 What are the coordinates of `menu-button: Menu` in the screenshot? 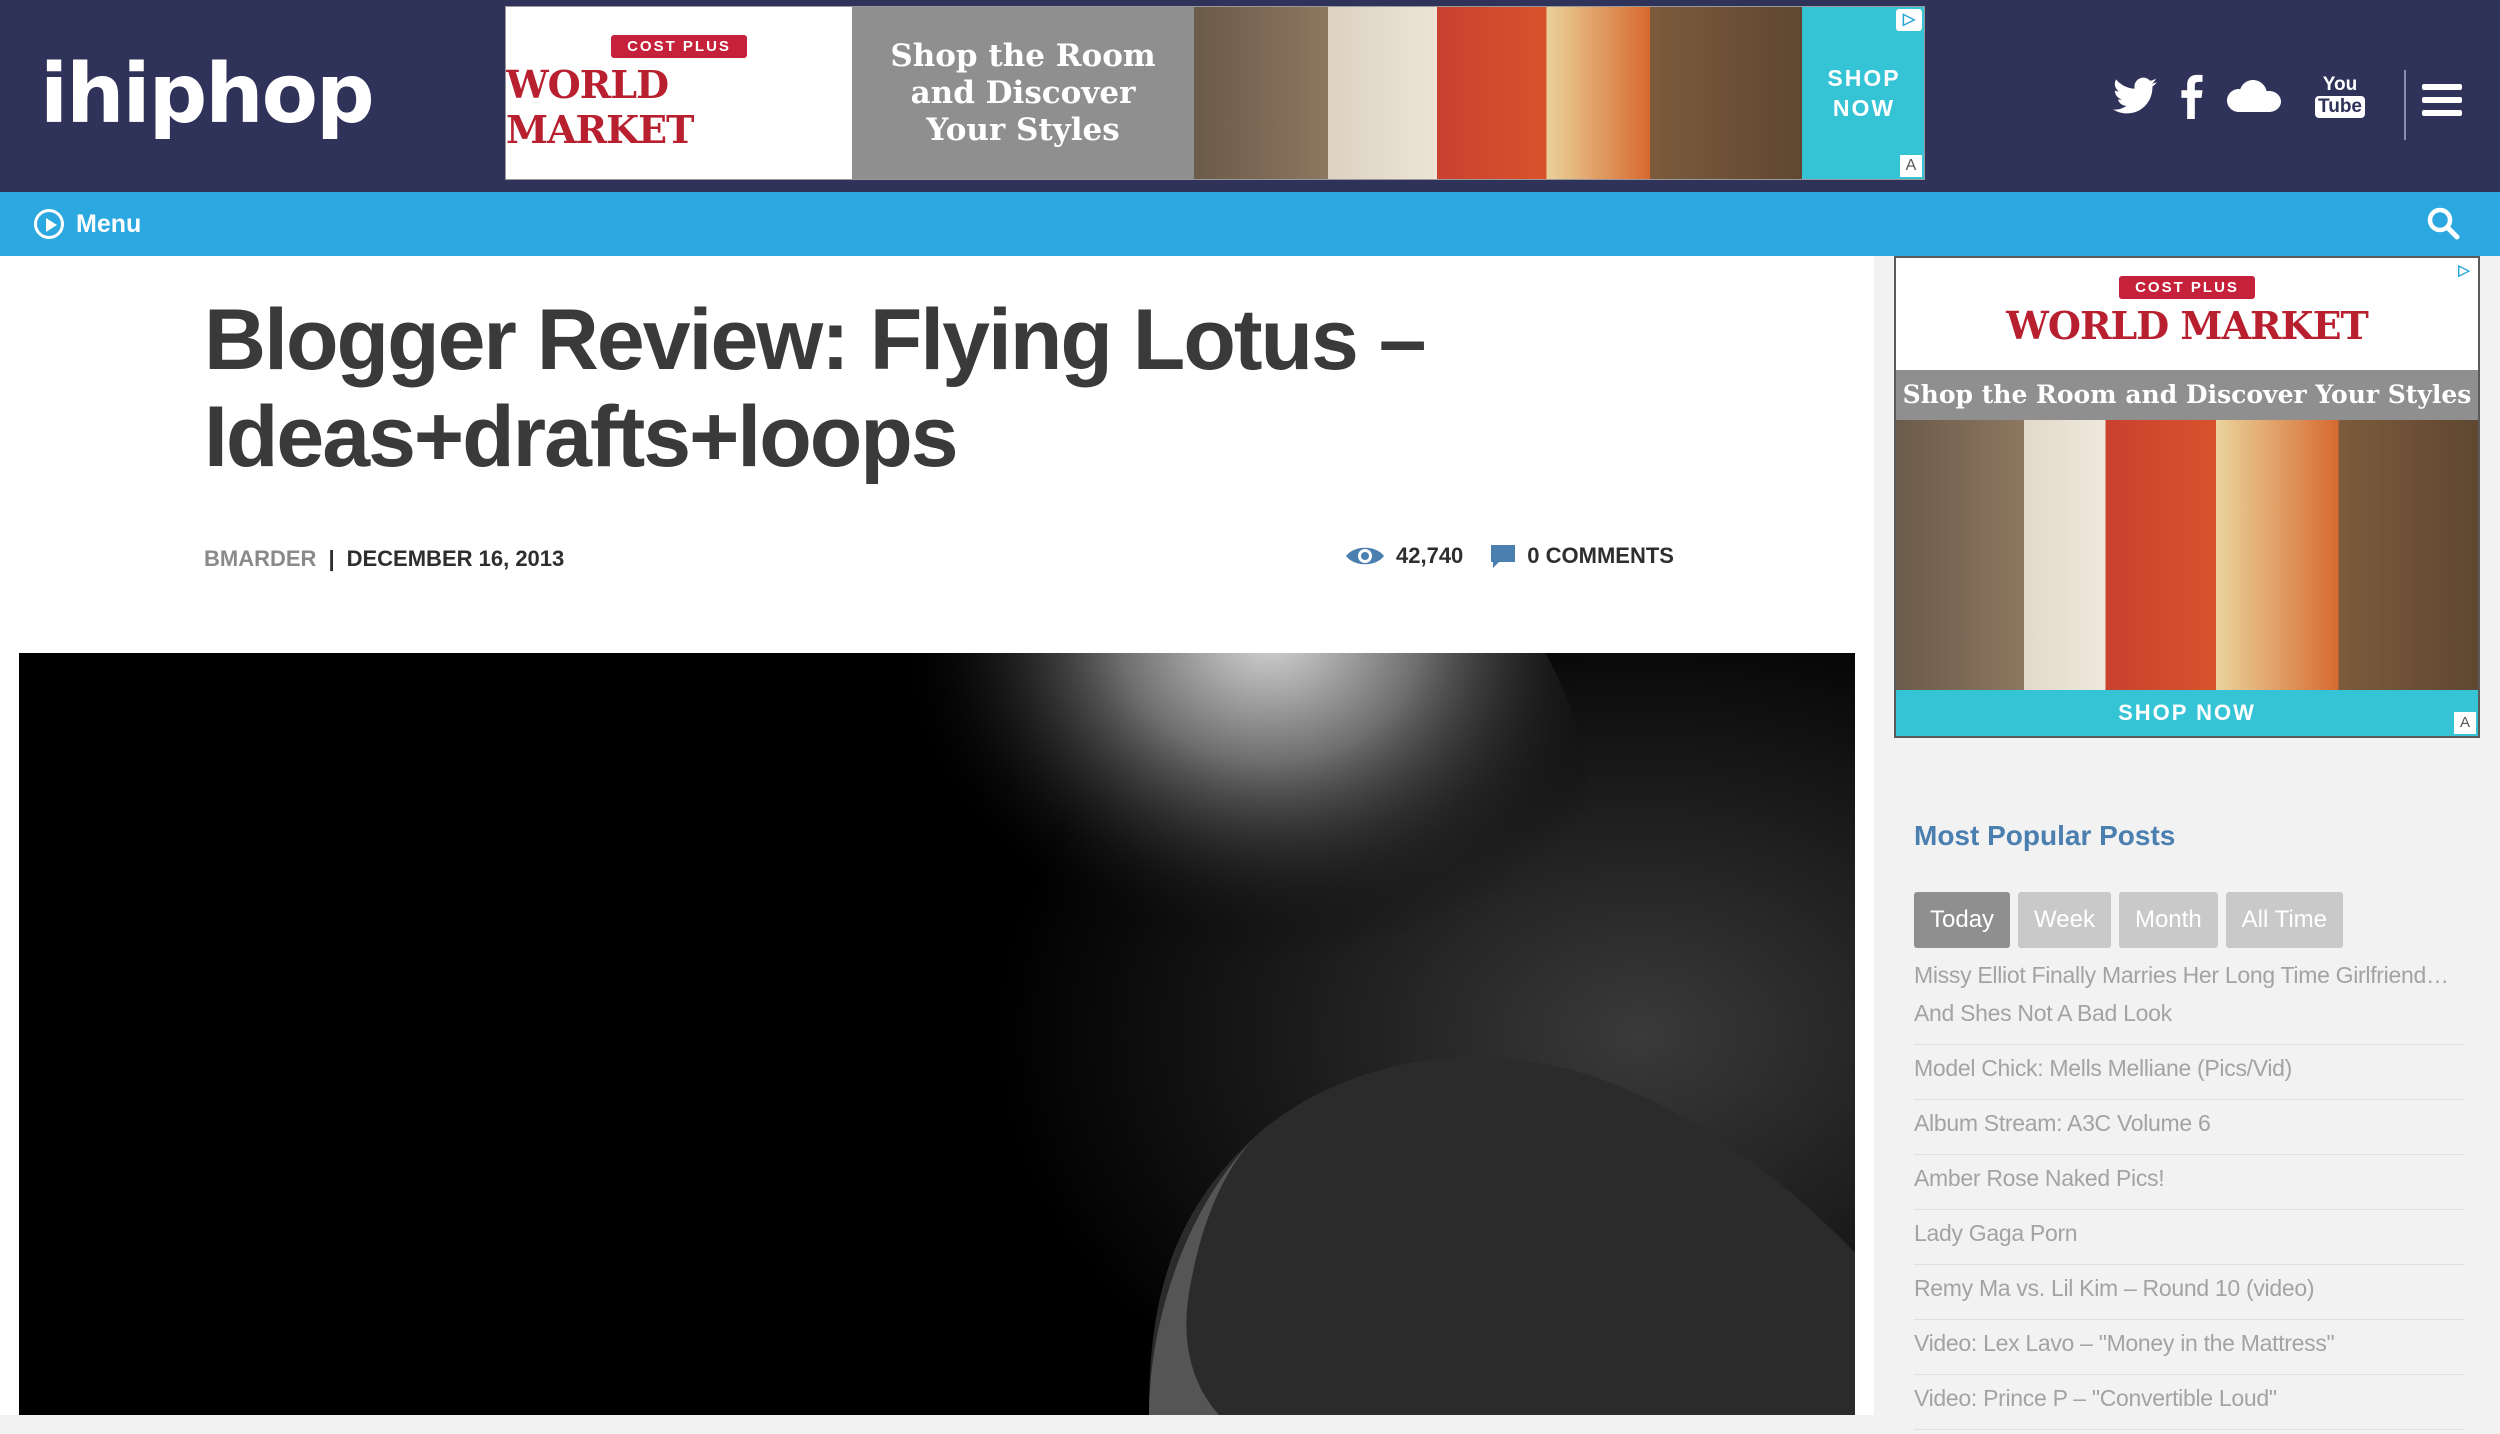 It's located at (87, 224).